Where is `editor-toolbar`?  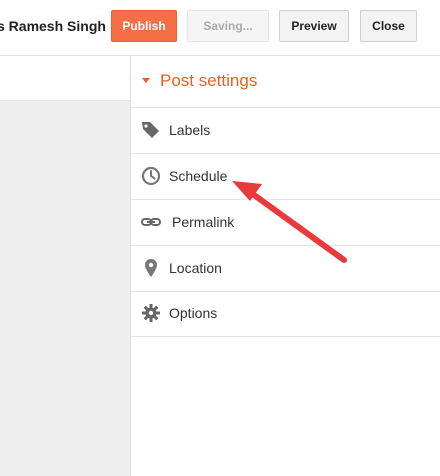 editor-toolbar is located at coordinates (65, 78).